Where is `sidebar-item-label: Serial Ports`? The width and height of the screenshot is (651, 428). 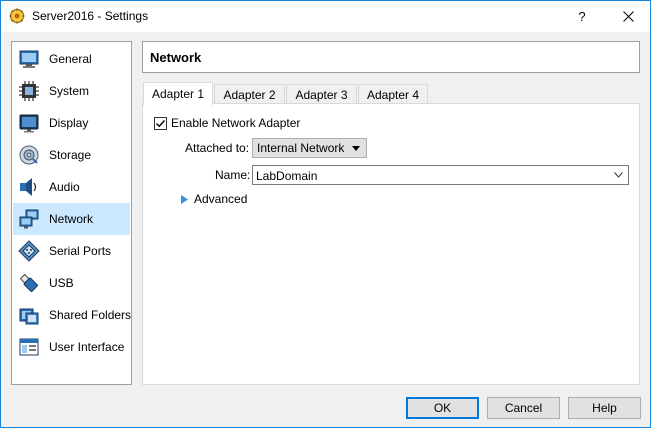
sidebar-item-label: Serial Ports is located at coordinates (80, 251).